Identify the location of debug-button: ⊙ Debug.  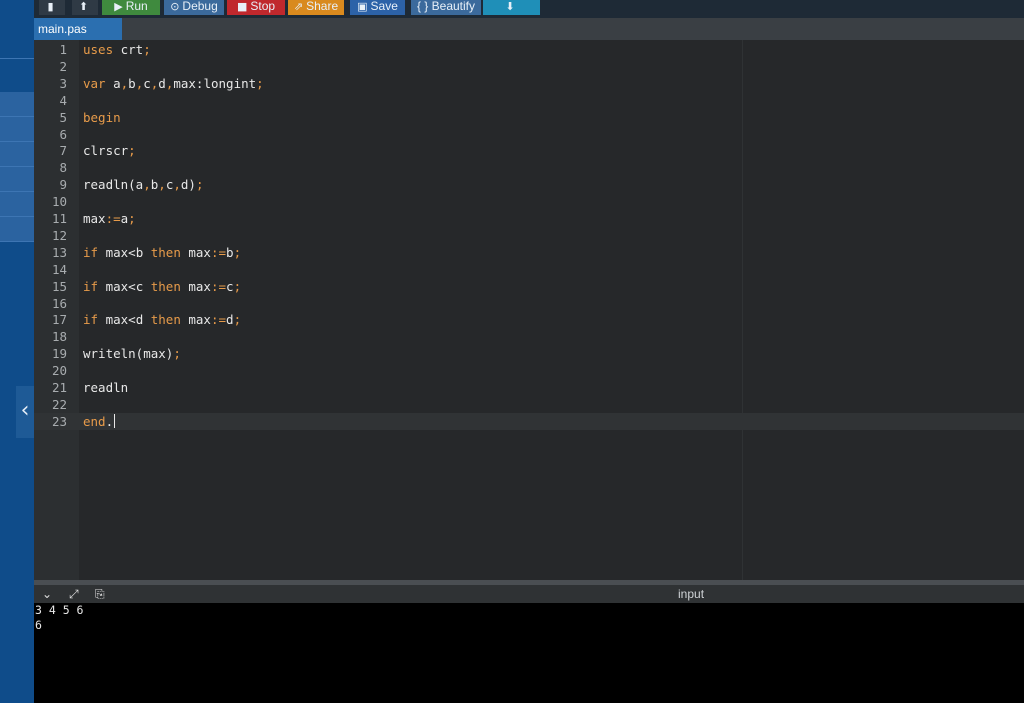
(194, 7).